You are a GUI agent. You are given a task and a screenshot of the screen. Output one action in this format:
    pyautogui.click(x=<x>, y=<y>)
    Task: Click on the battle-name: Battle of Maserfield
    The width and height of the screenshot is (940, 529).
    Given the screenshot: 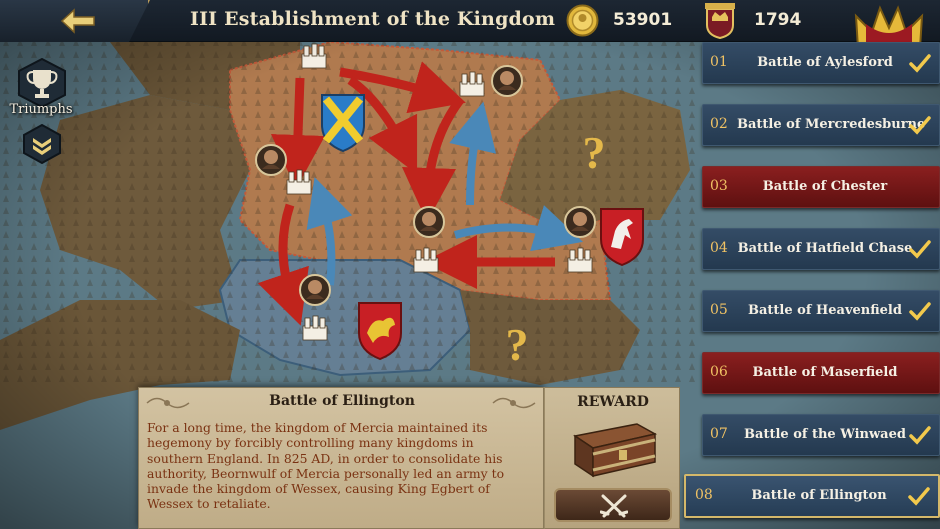 What is the action you would take?
    pyautogui.click(x=825, y=372)
    